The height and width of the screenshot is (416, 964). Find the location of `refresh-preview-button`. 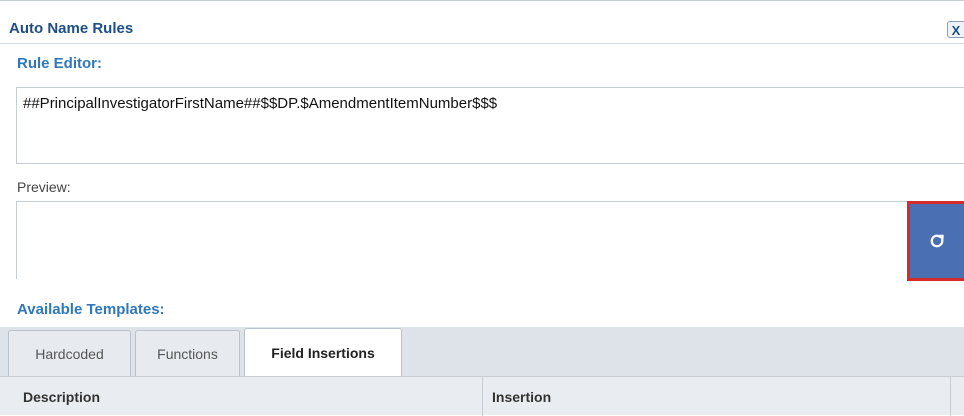

refresh-preview-button is located at coordinates (935, 241).